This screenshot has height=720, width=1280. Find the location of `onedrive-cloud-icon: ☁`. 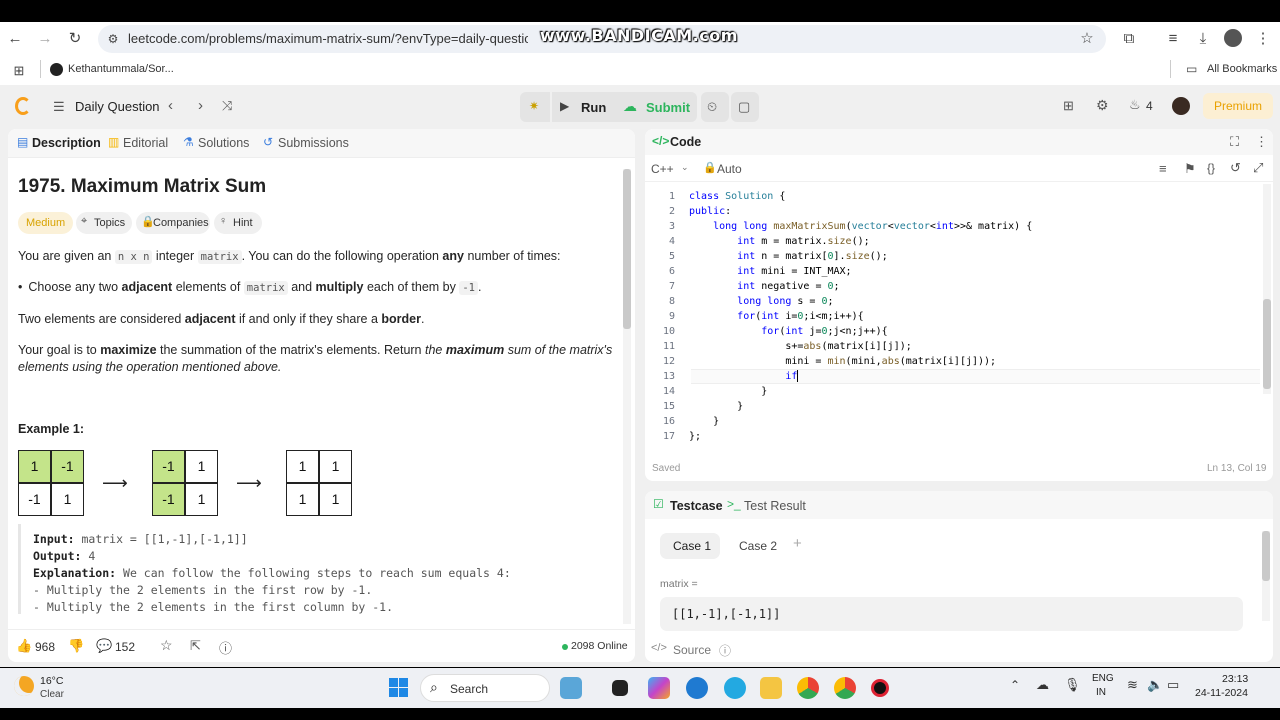

onedrive-cloud-icon: ☁ is located at coordinates (1042, 685).